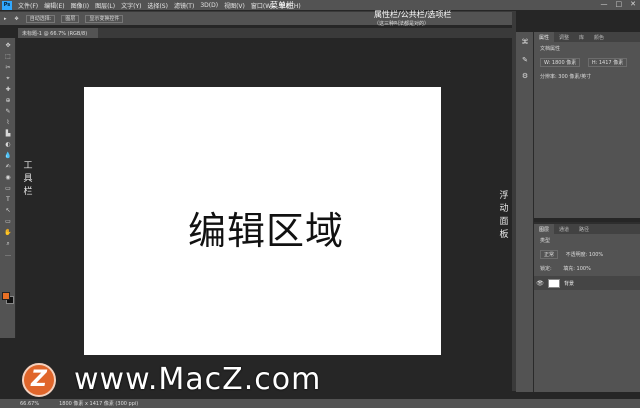 This screenshot has width=640, height=408. Describe the element at coordinates (544, 229) in the screenshot. I see `tab-layers: 图层` at that location.